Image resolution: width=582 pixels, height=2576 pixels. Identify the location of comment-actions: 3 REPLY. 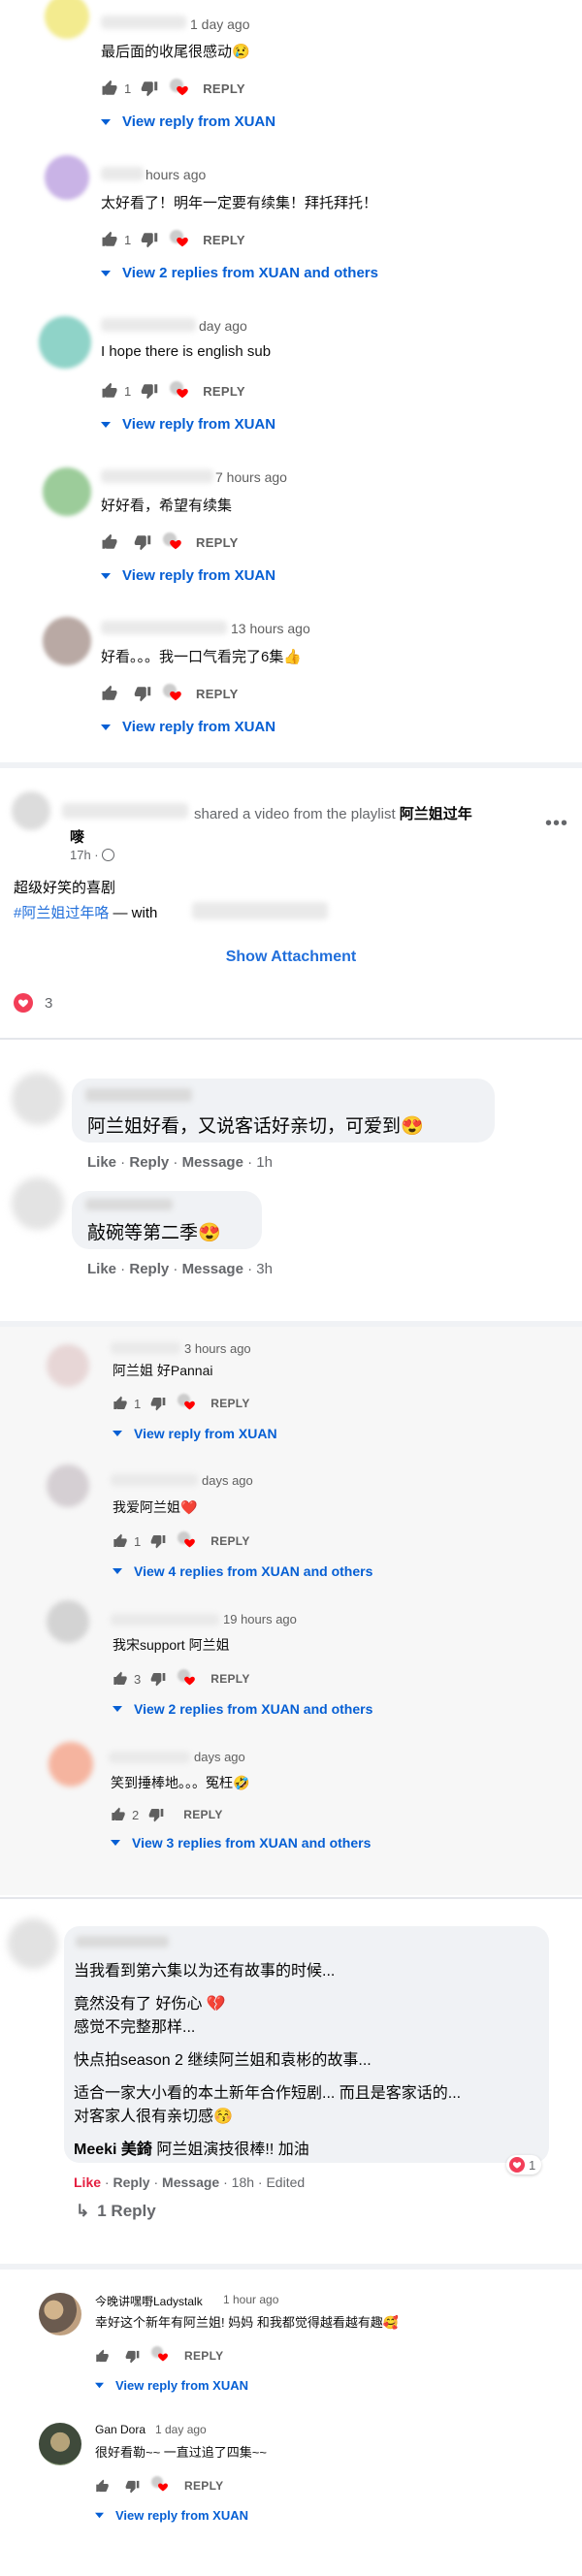
(181, 1679).